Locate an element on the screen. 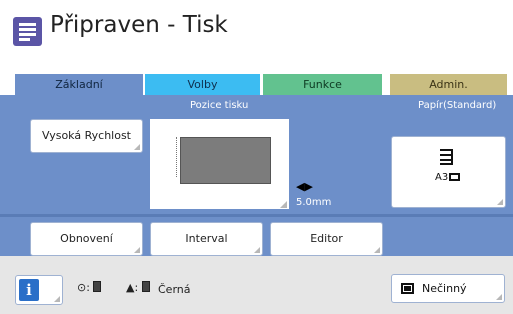 This screenshot has height=314, width=513. ink-status: ▲: is located at coordinates (138, 287).